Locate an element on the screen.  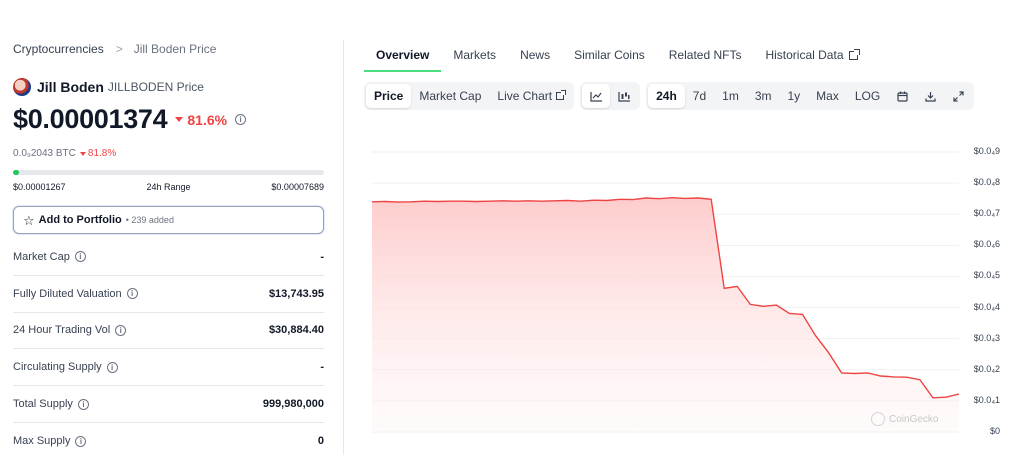
y-tick-label: $0.0₄5 is located at coordinates (986, 275).